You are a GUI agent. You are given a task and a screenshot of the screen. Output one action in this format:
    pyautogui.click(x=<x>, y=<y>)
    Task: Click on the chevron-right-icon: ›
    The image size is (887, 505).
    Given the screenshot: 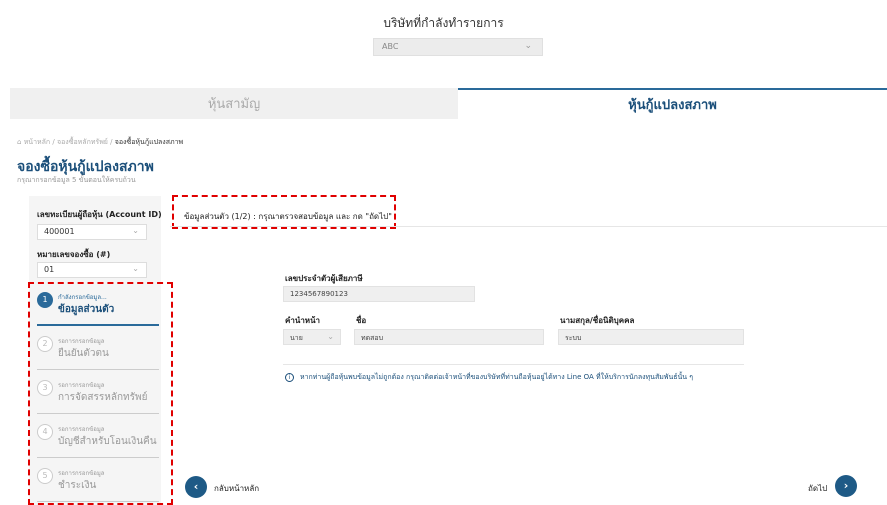 What is the action you would take?
    pyautogui.click(x=846, y=485)
    